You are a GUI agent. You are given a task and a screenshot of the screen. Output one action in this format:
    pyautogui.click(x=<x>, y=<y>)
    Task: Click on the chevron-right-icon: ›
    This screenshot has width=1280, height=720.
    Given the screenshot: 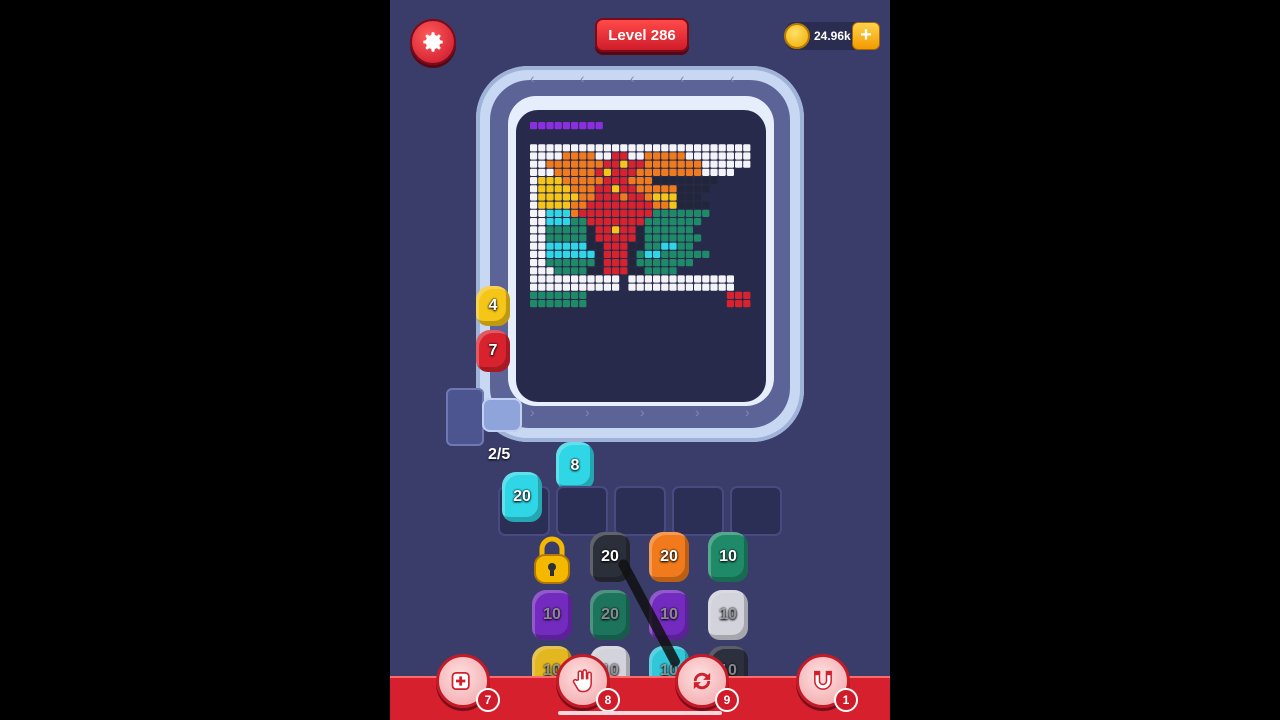 What is the action you would take?
    pyautogui.click(x=697, y=412)
    